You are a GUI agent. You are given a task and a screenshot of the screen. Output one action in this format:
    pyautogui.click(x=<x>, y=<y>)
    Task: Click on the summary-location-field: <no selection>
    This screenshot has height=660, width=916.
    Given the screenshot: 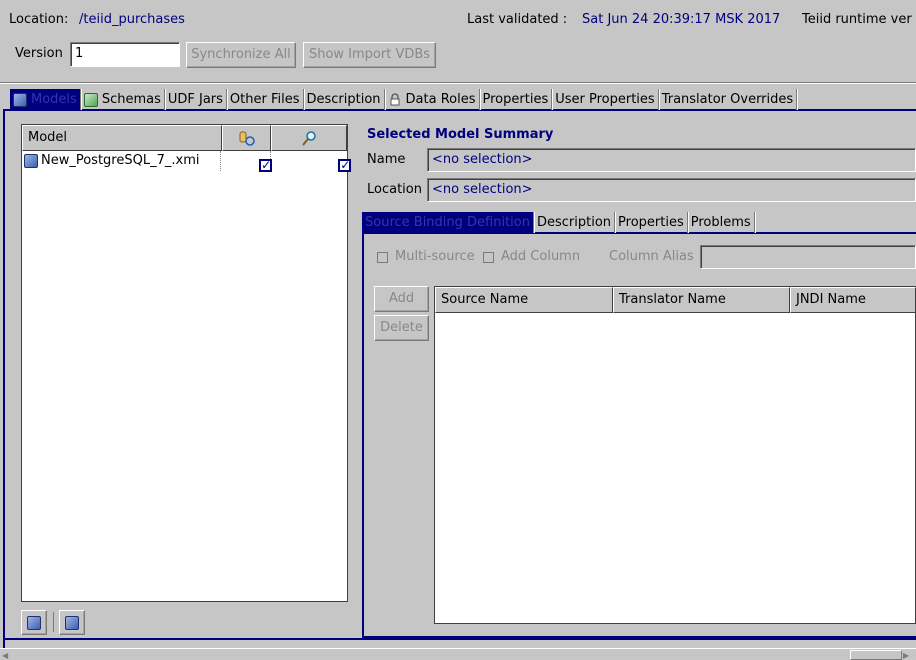 What is the action you would take?
    pyautogui.click(x=671, y=190)
    